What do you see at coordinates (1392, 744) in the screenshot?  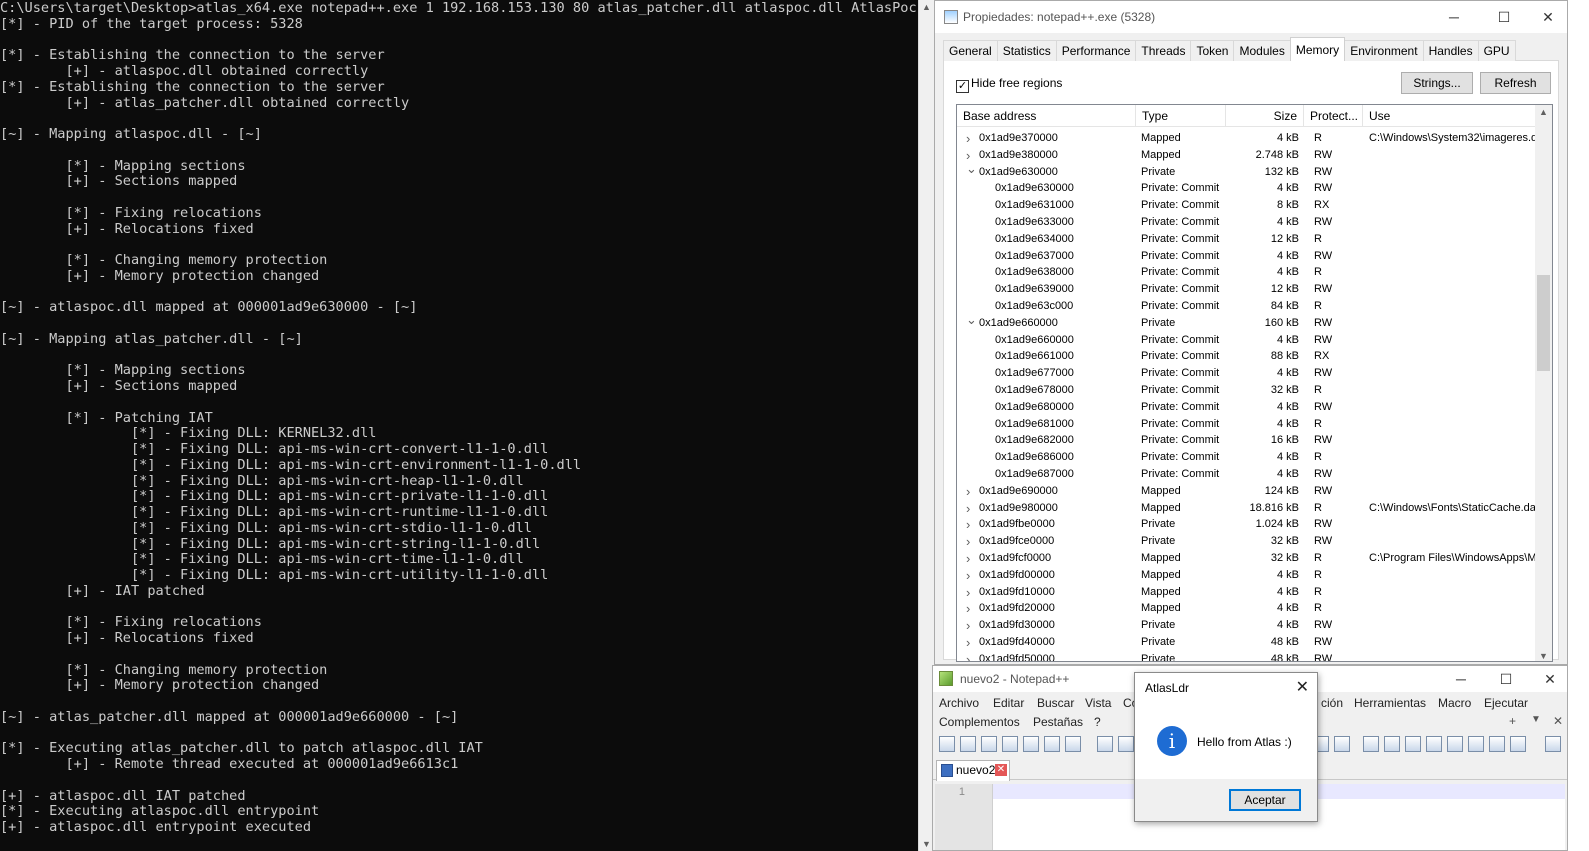 I see `show-symbols-icon` at bounding box center [1392, 744].